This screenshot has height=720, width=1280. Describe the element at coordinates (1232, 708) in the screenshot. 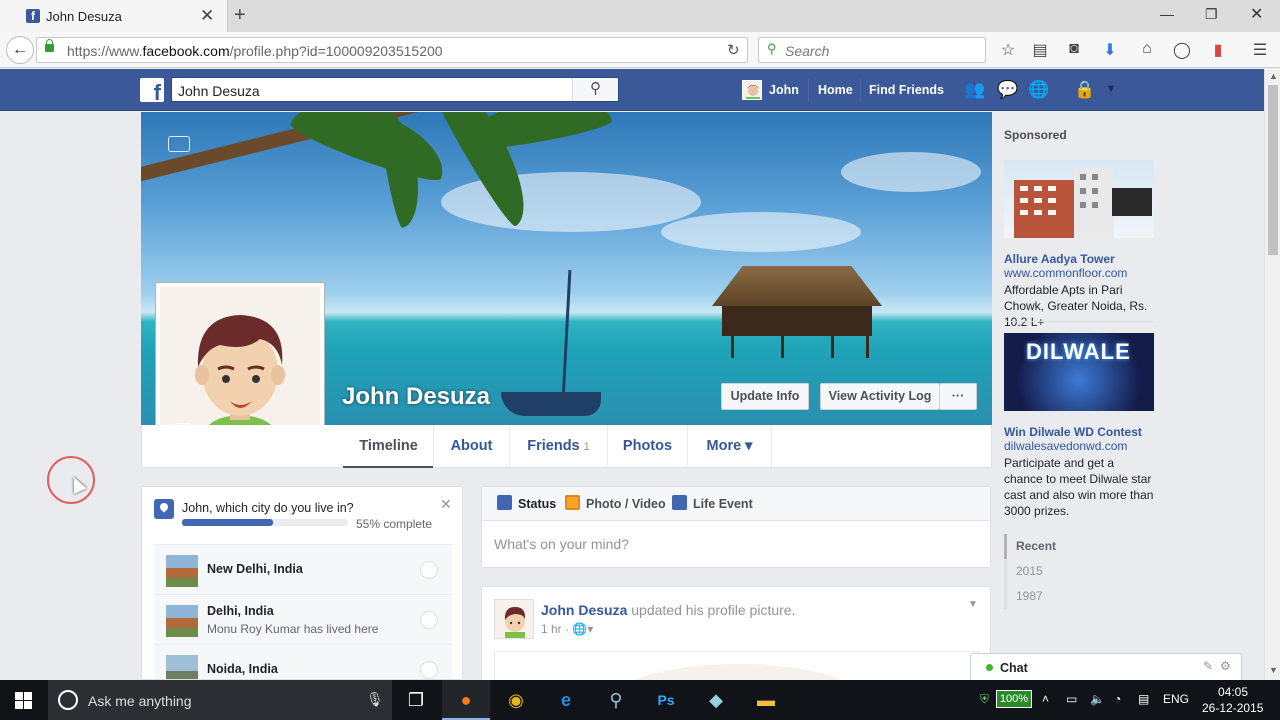

I see `clock-date: 26-12-2015` at that location.